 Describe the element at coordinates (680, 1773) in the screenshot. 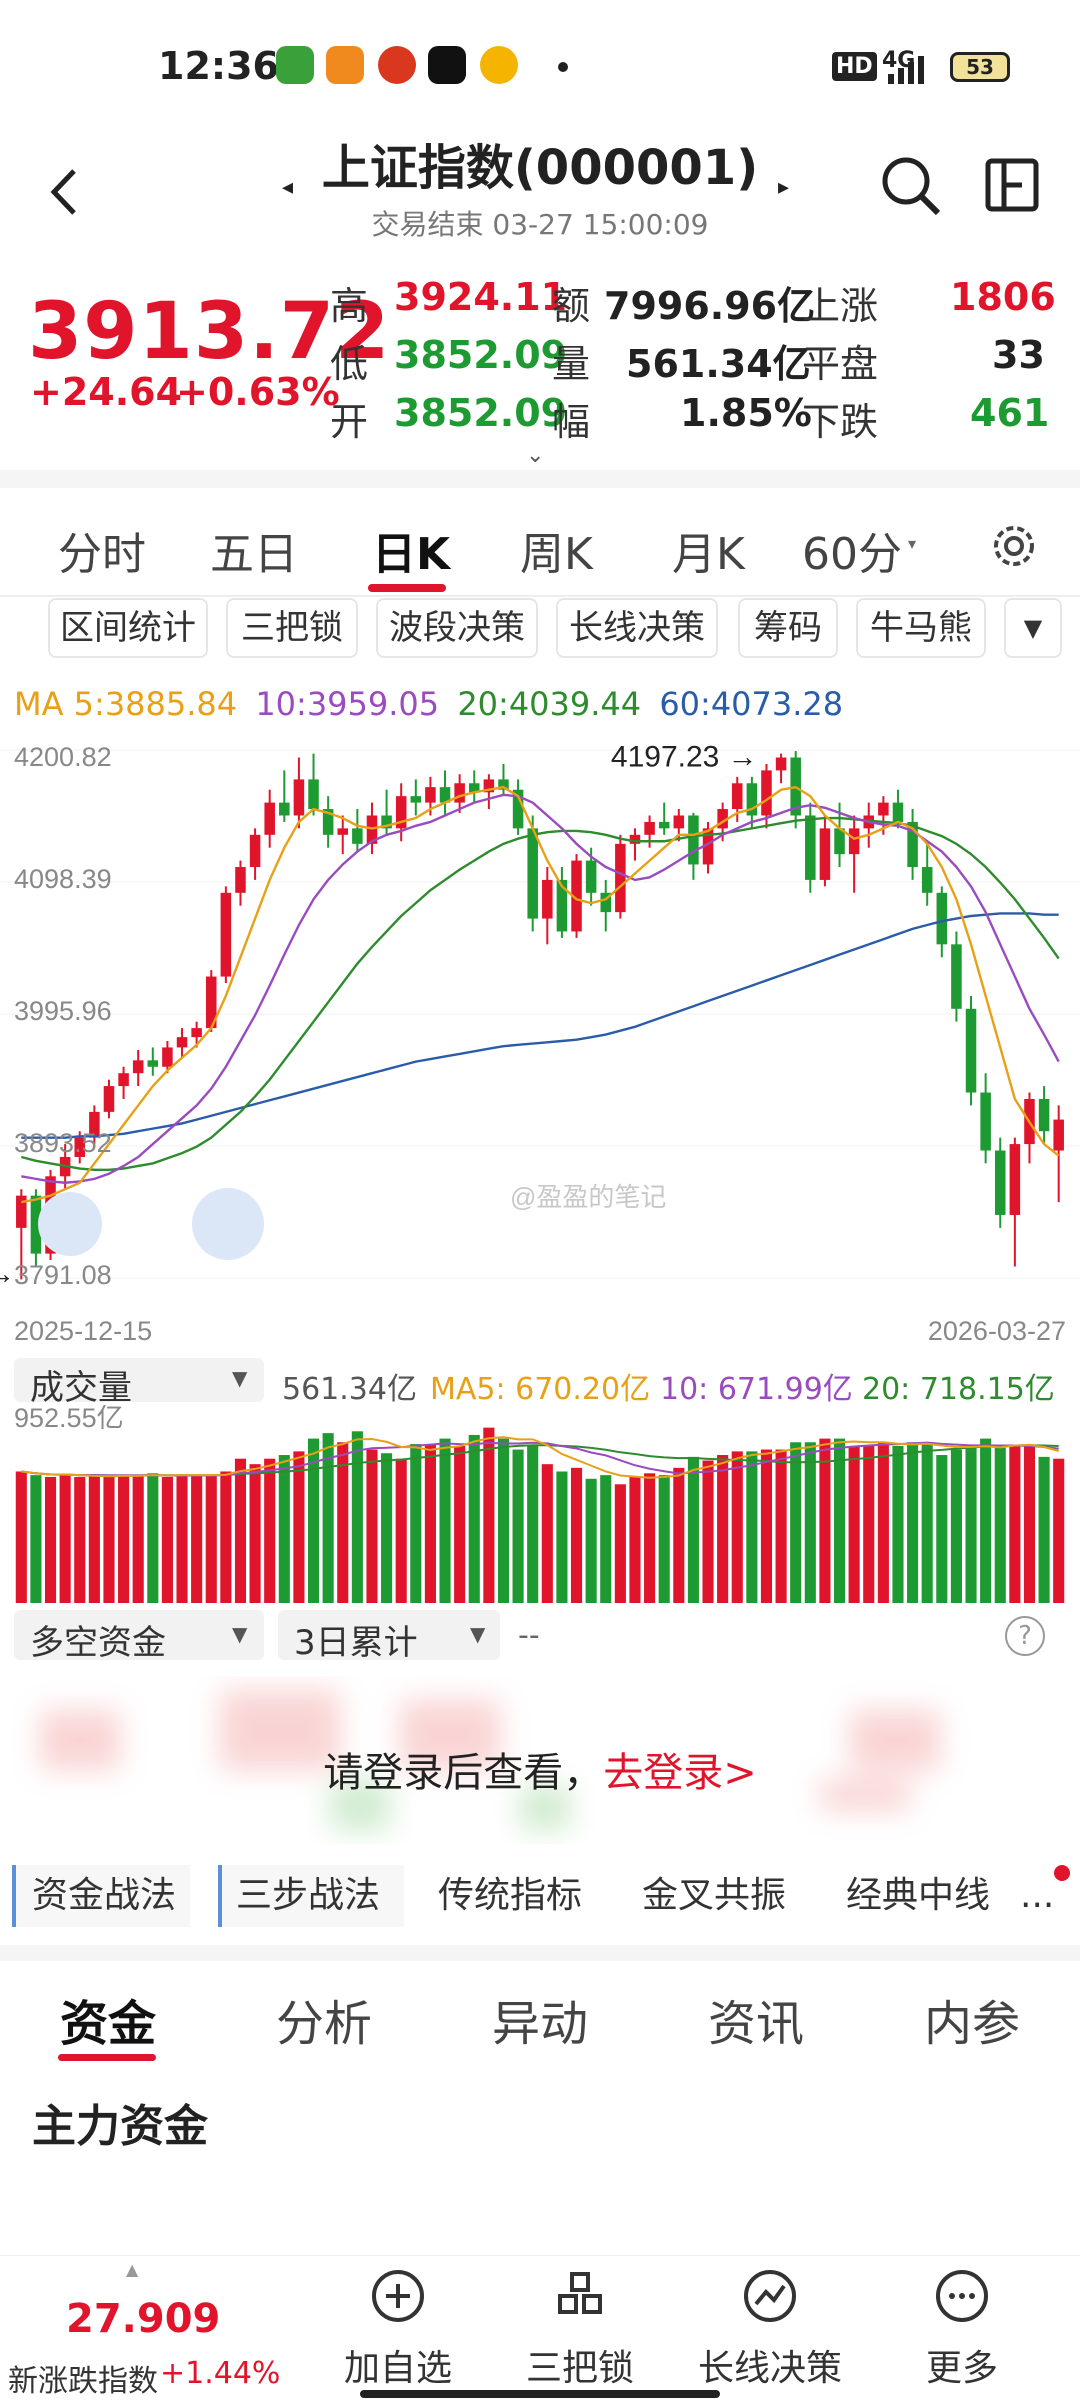

I see `login-link: 去登录>` at that location.